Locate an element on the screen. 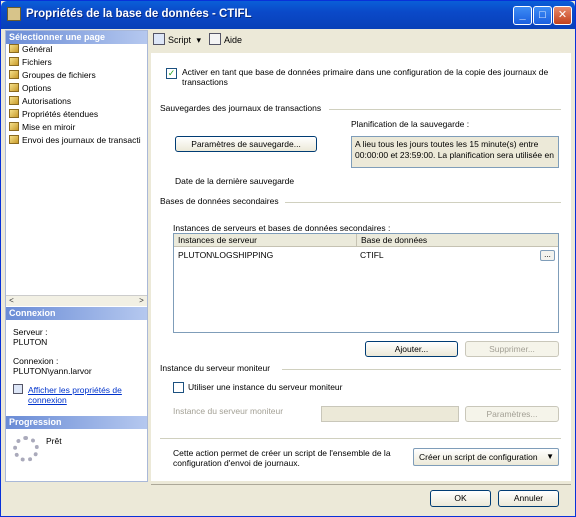  page-item-label: Propriétés étendues is located at coordinates (60, 114).